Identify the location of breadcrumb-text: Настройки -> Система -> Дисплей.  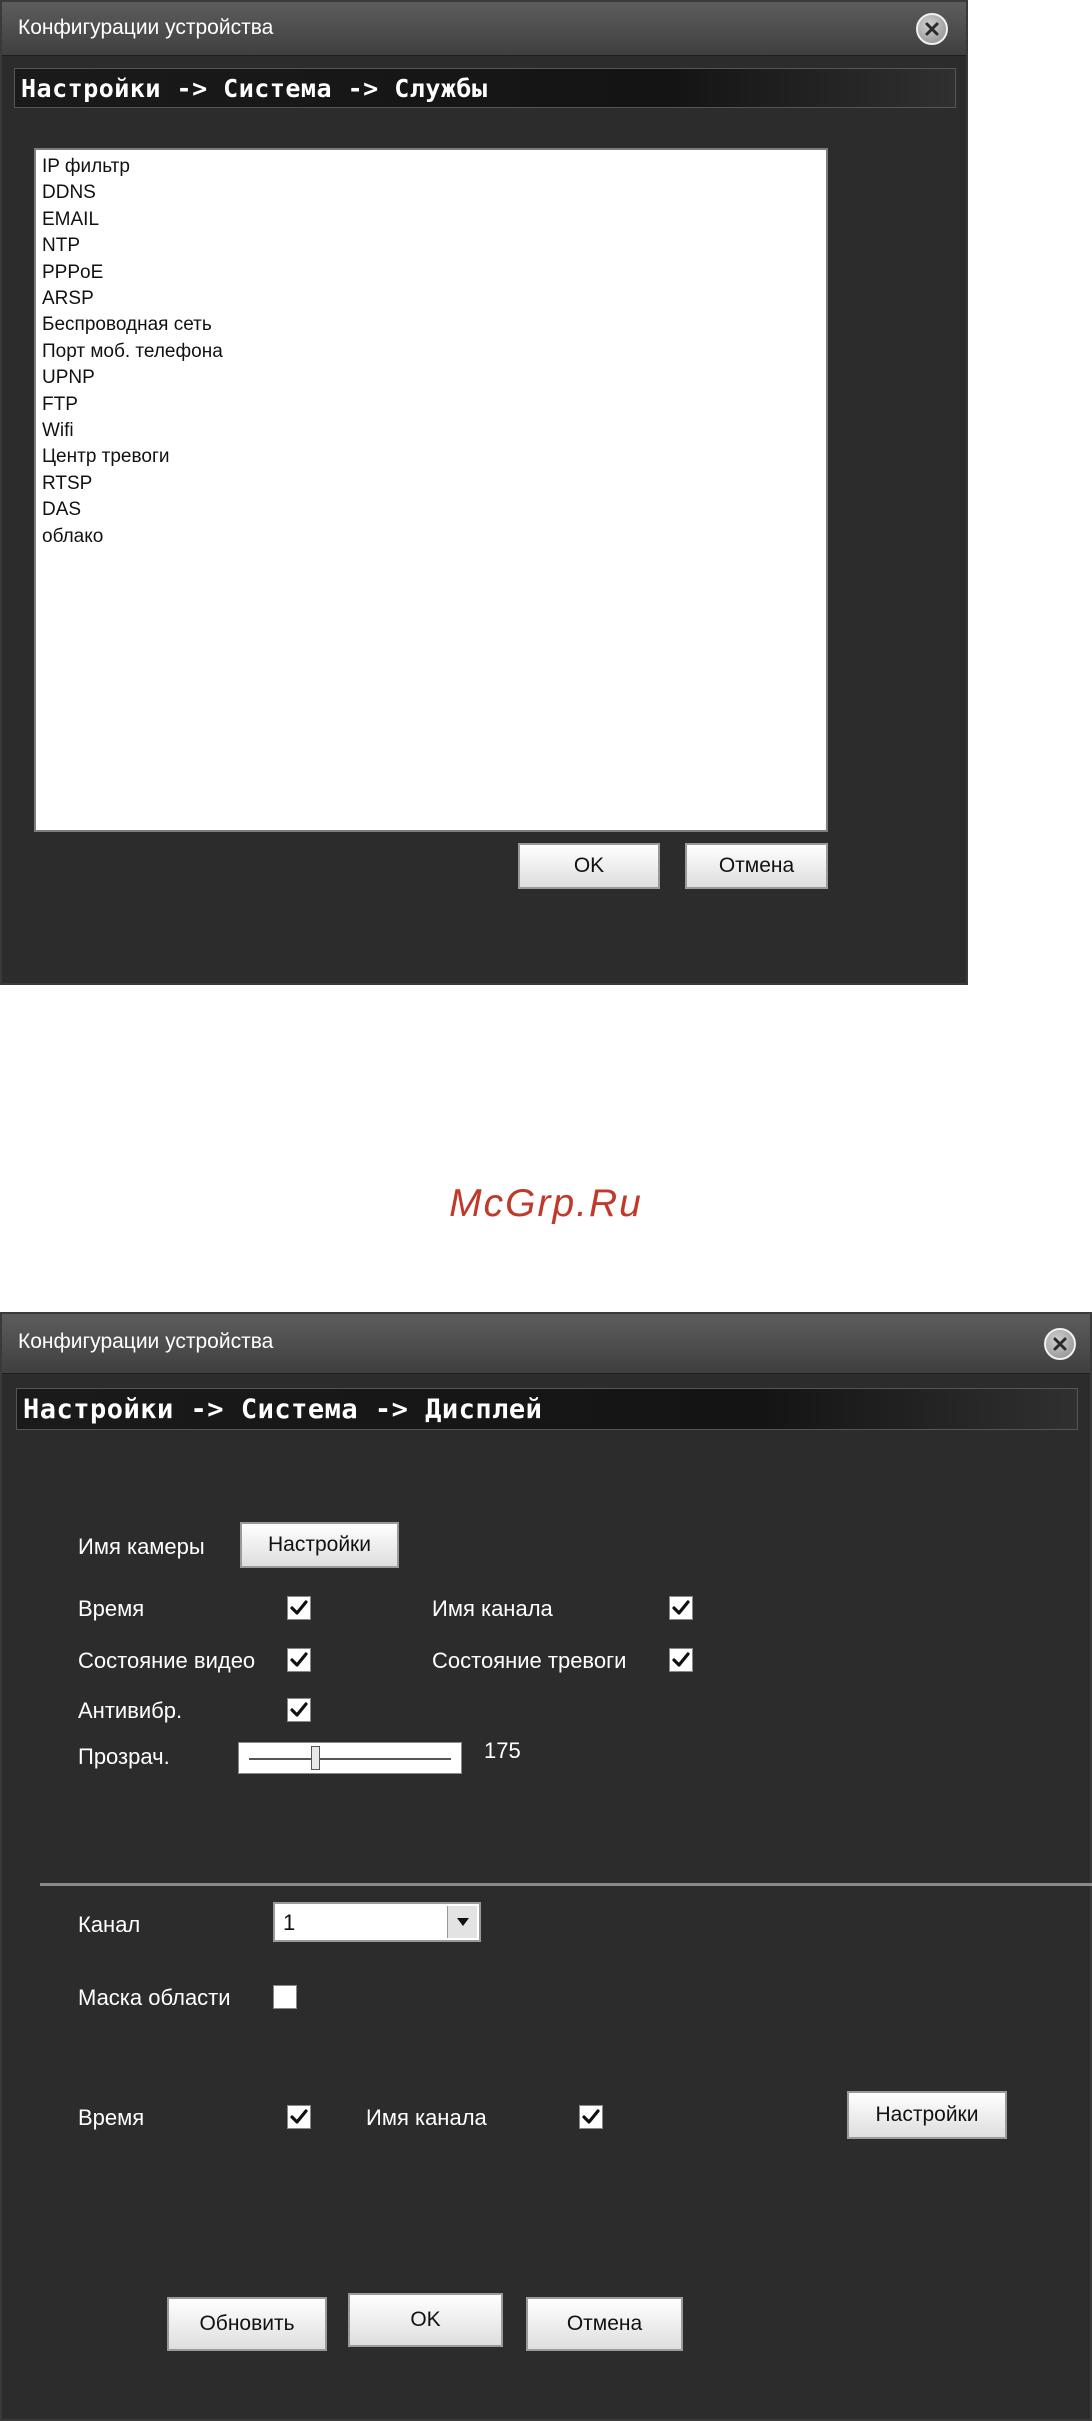
(283, 1409).